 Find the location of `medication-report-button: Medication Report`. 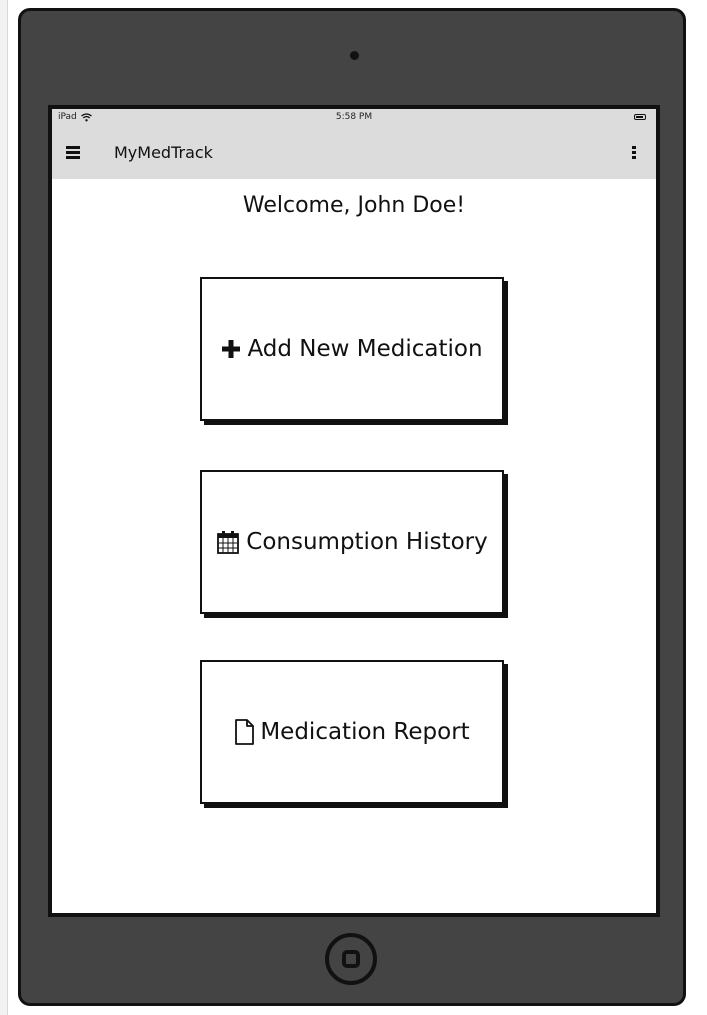

medication-report-button: Medication Report is located at coordinates (352, 732).